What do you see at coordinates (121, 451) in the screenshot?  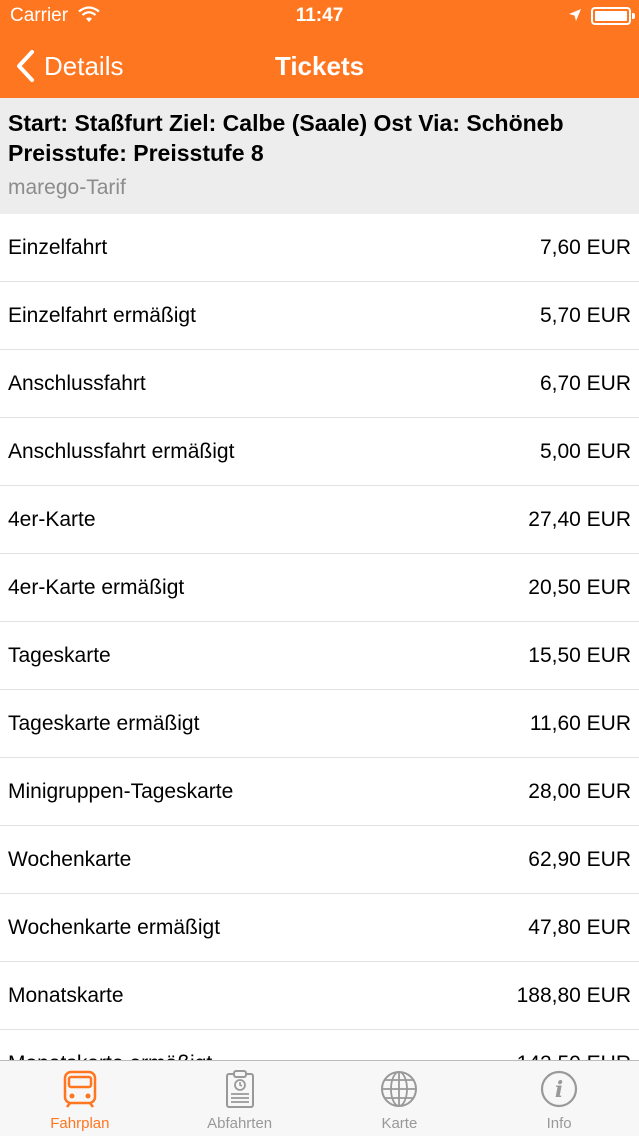 I see `ticket-name: Anschlussfahrt ermäßigt` at bounding box center [121, 451].